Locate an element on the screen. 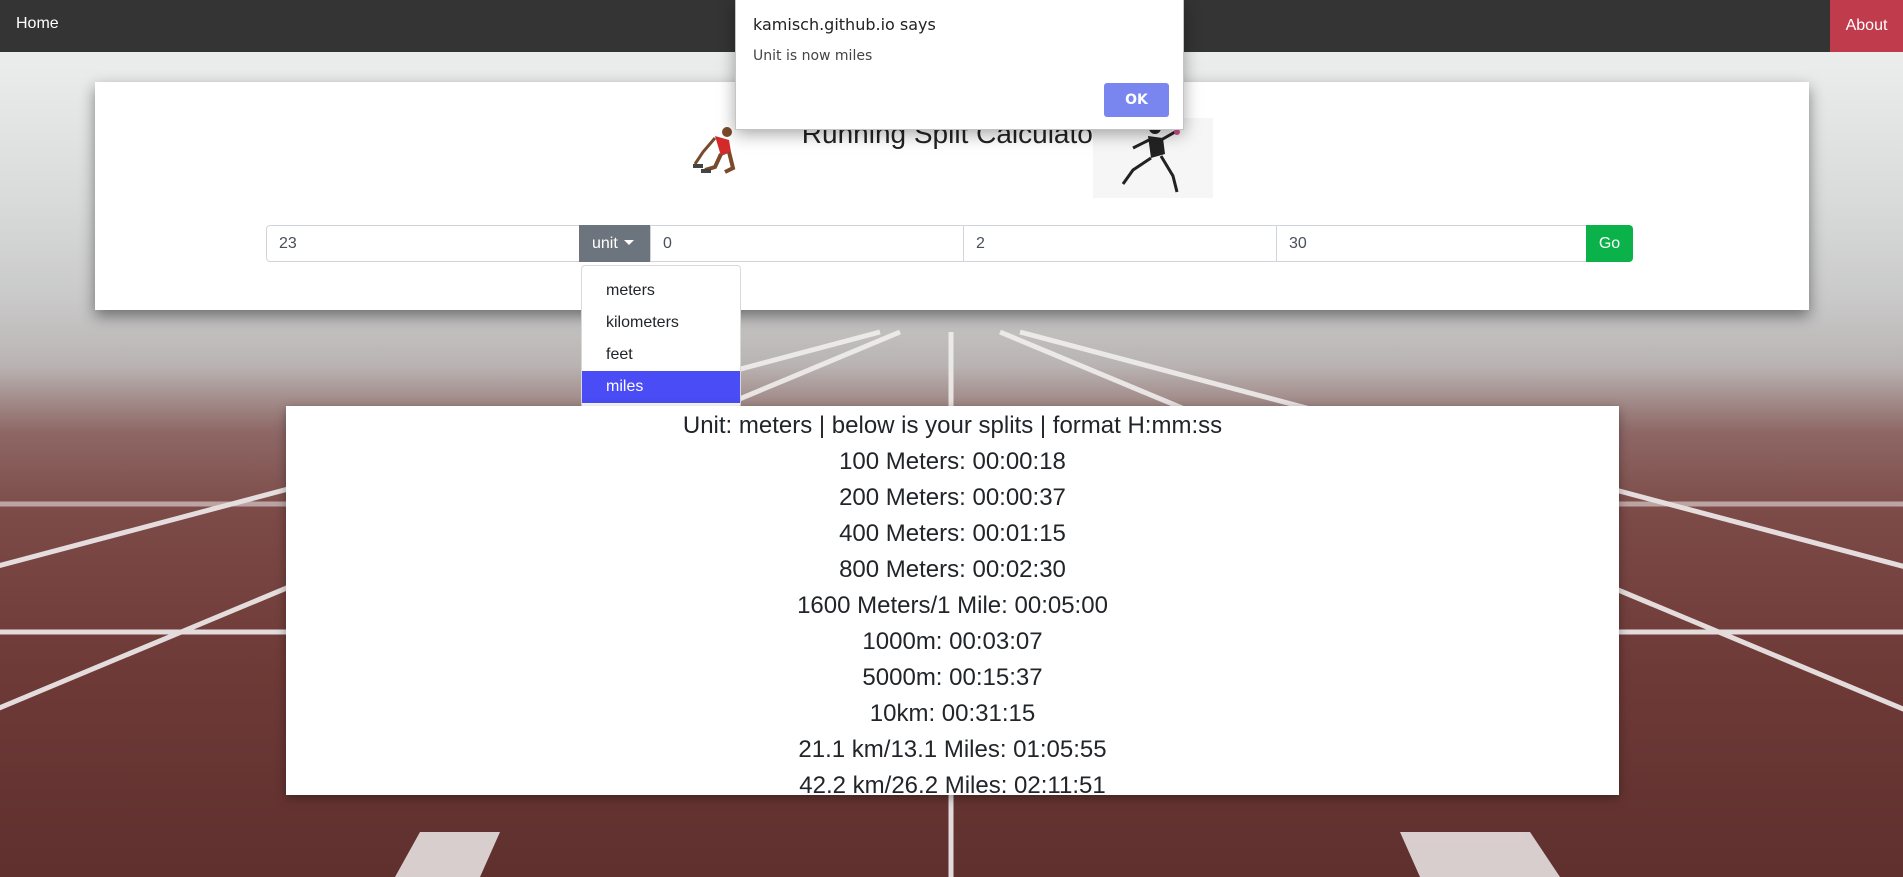  split-row: 21.1 km/13.1 Miles: 01:05:55 is located at coordinates (952, 749).